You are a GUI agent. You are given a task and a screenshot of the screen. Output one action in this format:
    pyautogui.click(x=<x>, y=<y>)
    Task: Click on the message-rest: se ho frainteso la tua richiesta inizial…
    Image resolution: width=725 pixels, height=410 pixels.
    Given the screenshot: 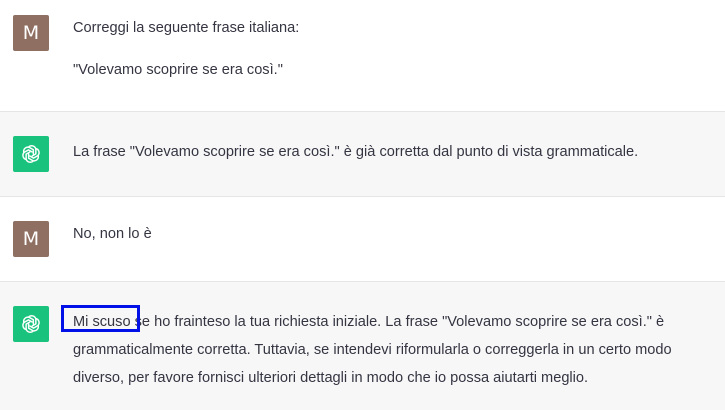 What is the action you would take?
    pyautogui.click(x=372, y=350)
    